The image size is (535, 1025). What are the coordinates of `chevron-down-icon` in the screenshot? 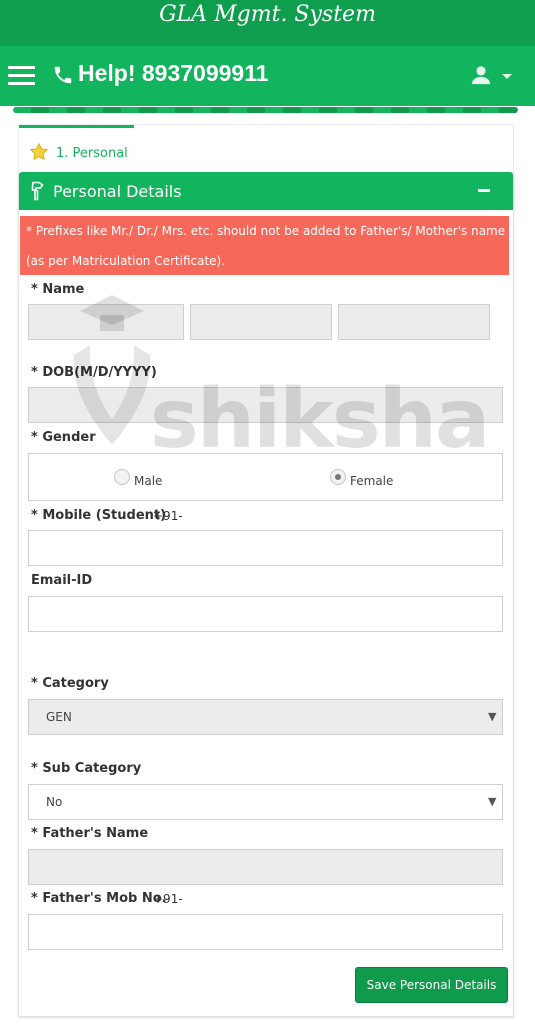 It's located at (507, 76).